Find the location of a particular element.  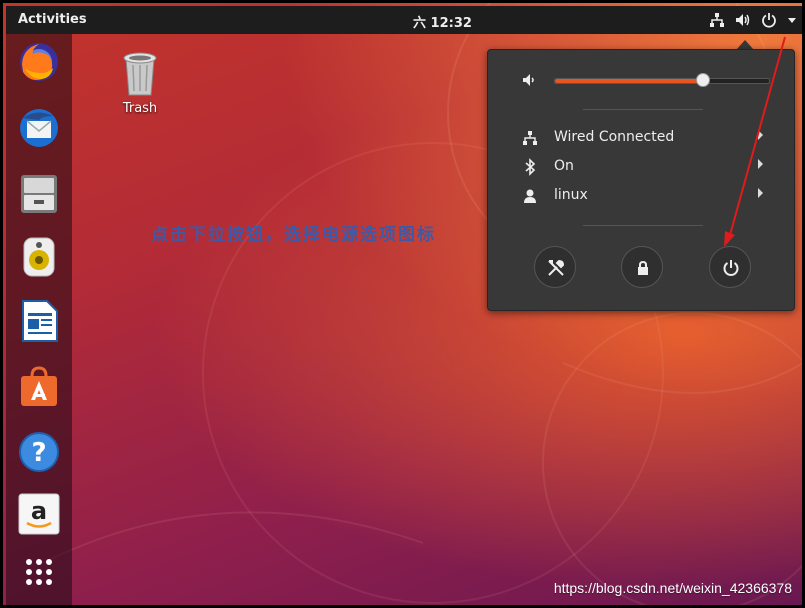

dock-app-software is located at coordinates (39, 386).